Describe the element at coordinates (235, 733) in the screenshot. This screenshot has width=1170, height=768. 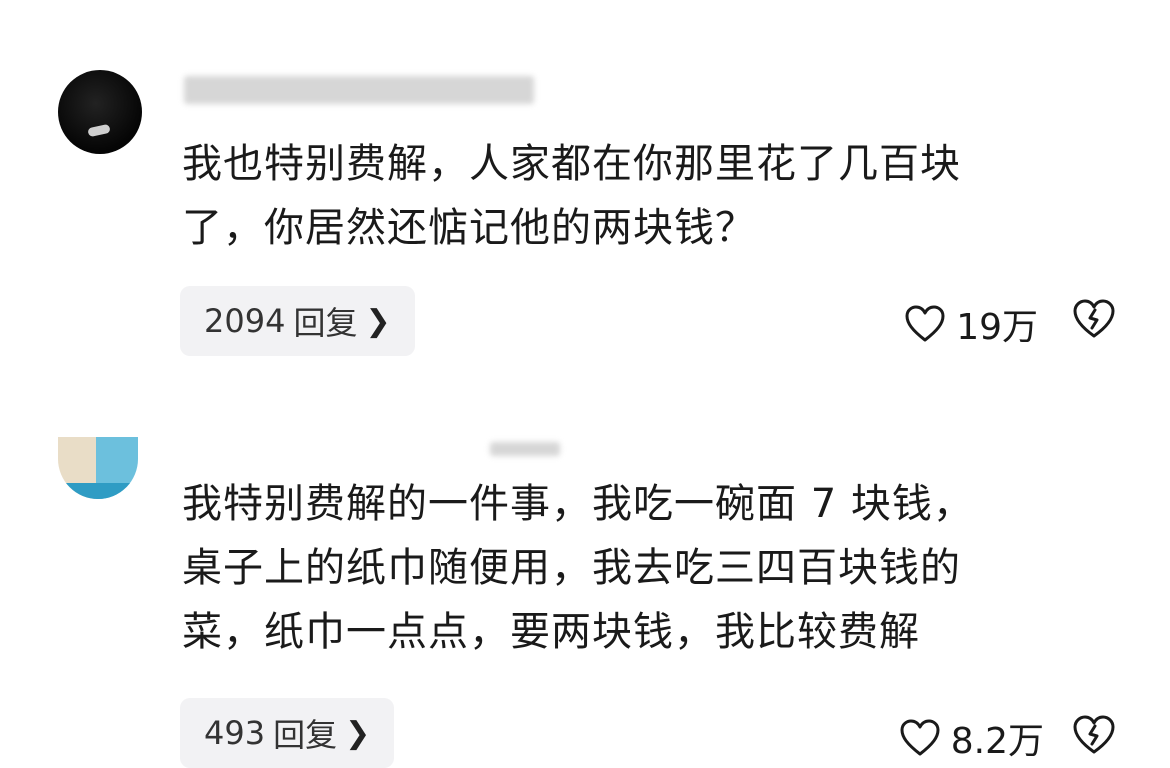
I see `reply-count: 493` at that location.